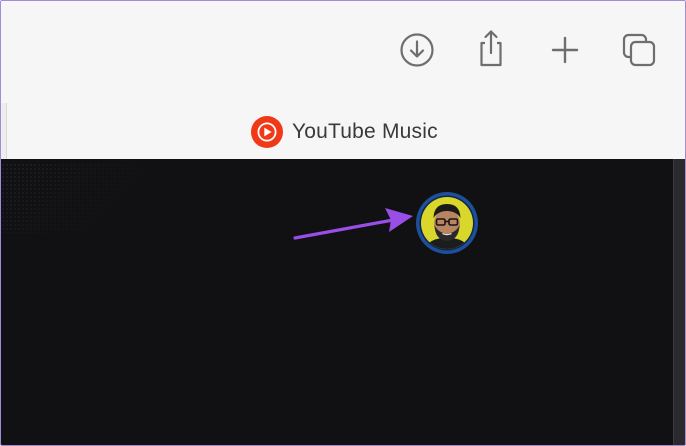 This screenshot has height=446, width=686. I want to click on new-tab-button, so click(565, 50).